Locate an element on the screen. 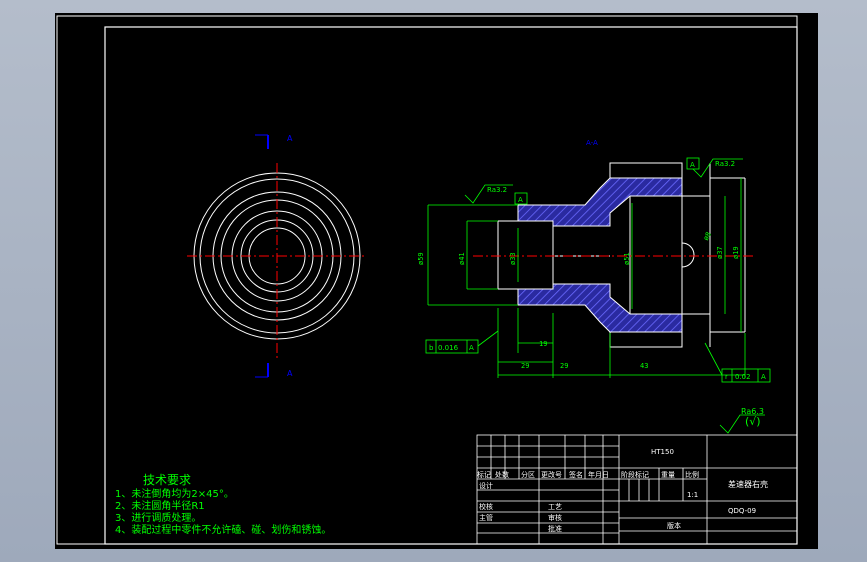 Image resolution: width=867 pixels, height=562 pixels. datum-1: A is located at coordinates (520, 200).